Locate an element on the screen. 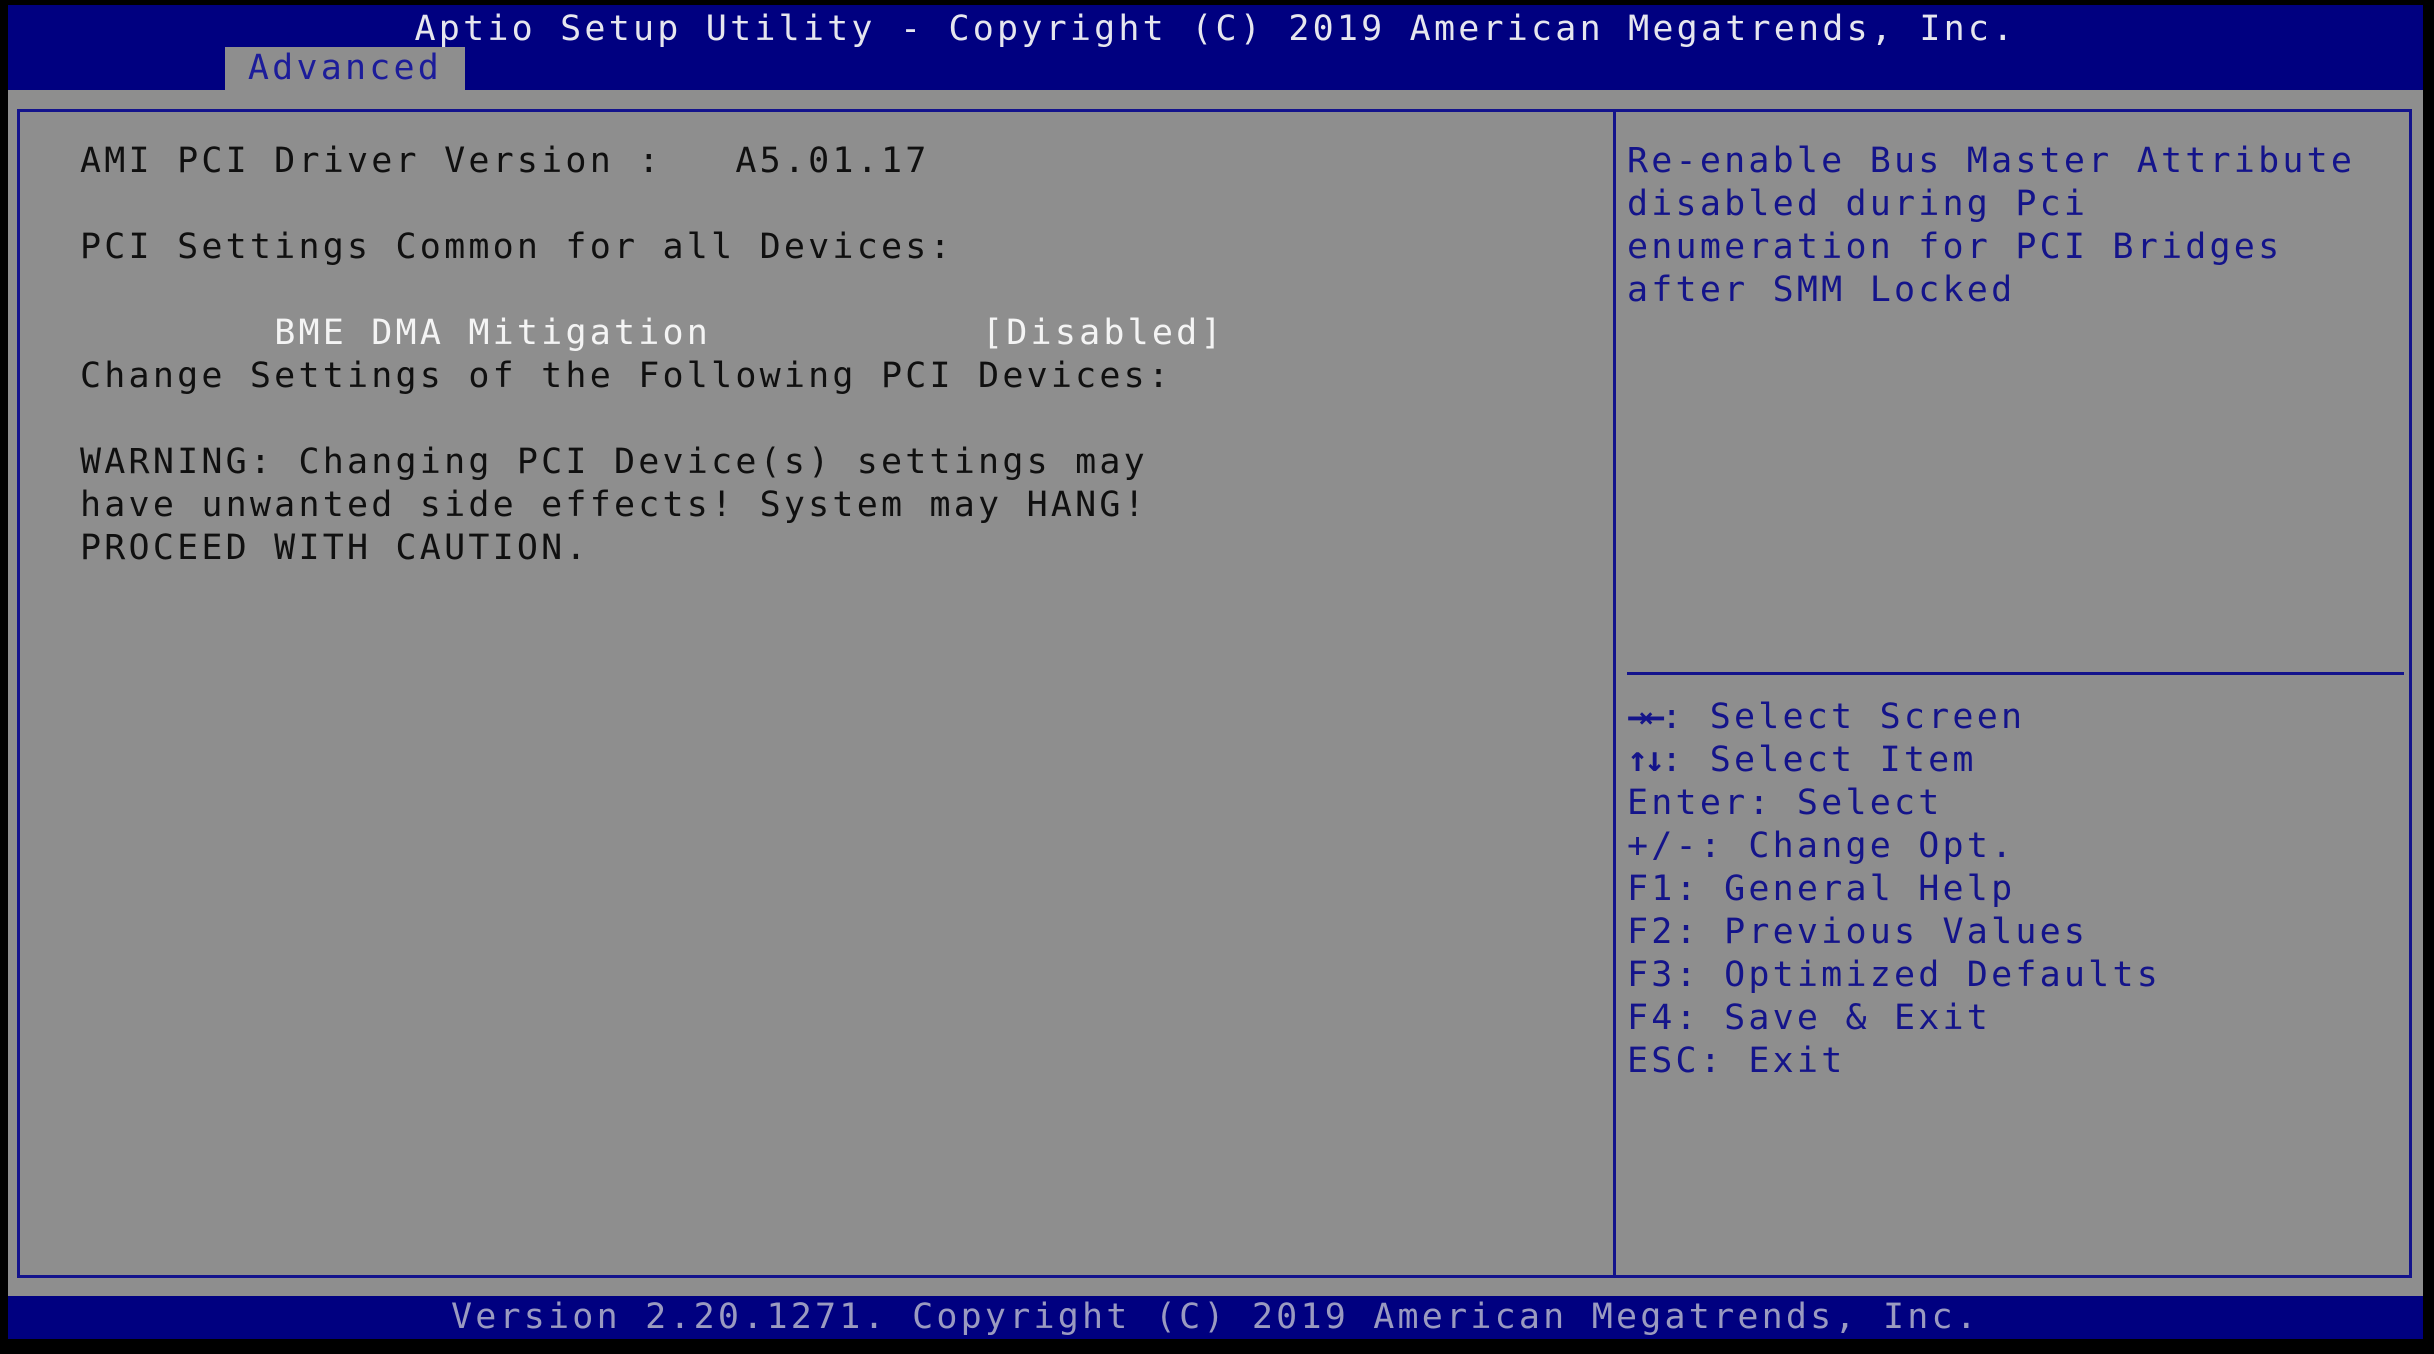 This screenshot has width=2434, height=1354. key-action: Exit is located at coordinates (1797, 1061).